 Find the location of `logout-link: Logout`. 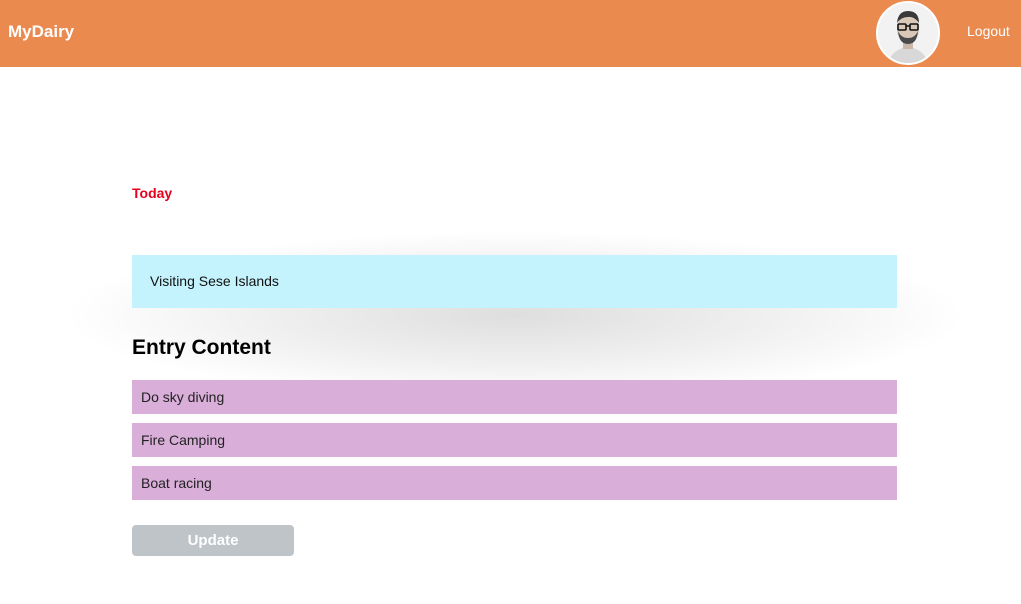

logout-link: Logout is located at coordinates (988, 31).